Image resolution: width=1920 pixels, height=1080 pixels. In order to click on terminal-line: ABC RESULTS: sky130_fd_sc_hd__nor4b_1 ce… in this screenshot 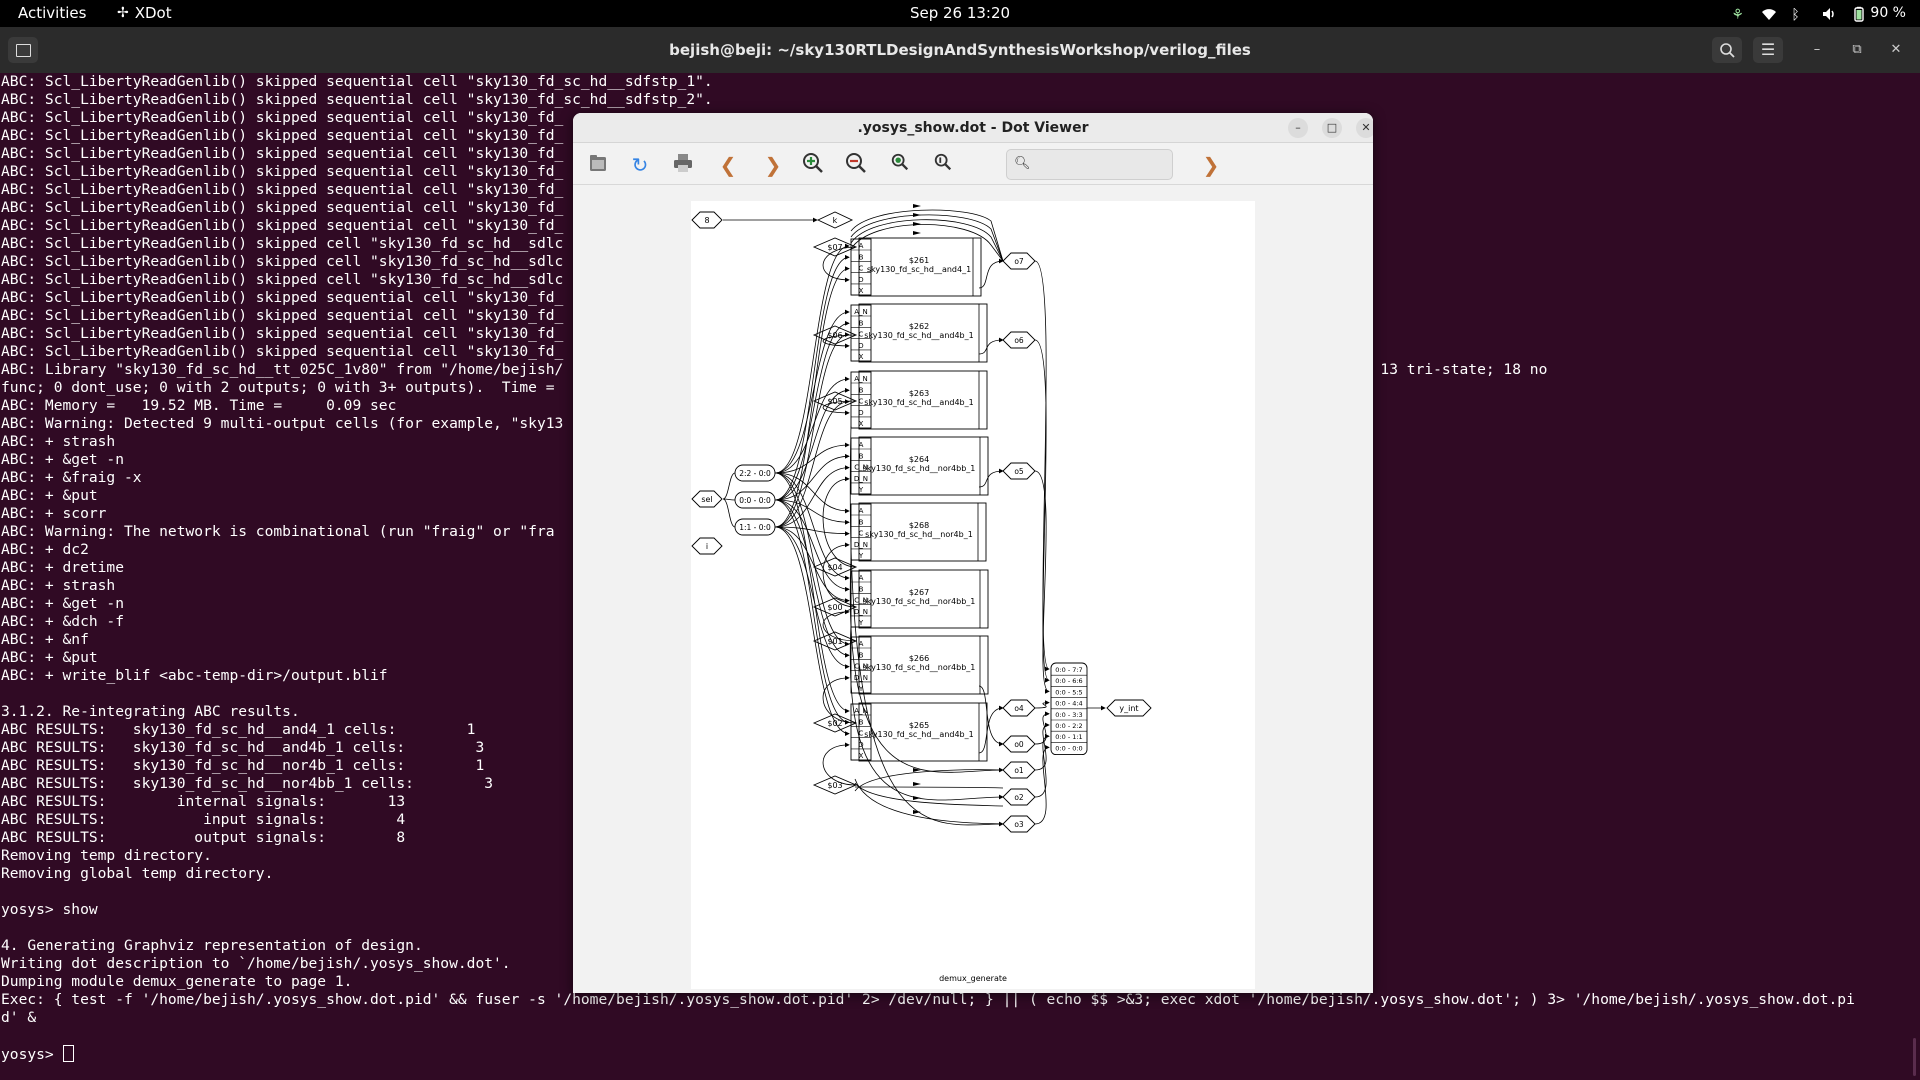, I will do `click(242, 766)`.